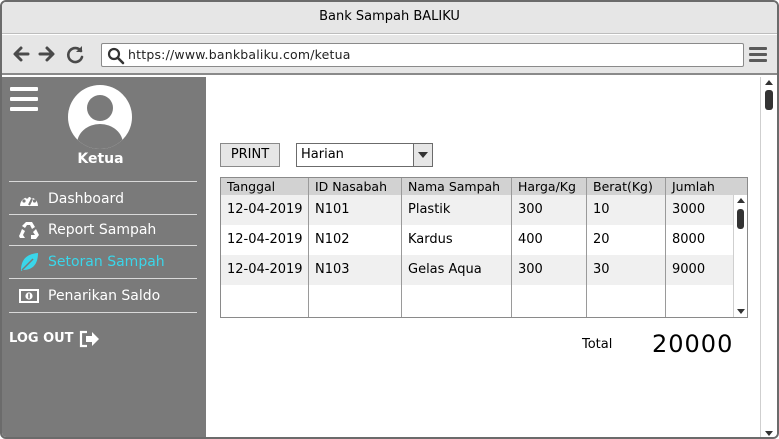  I want to click on logout-button: LOG OUT, so click(54, 339).